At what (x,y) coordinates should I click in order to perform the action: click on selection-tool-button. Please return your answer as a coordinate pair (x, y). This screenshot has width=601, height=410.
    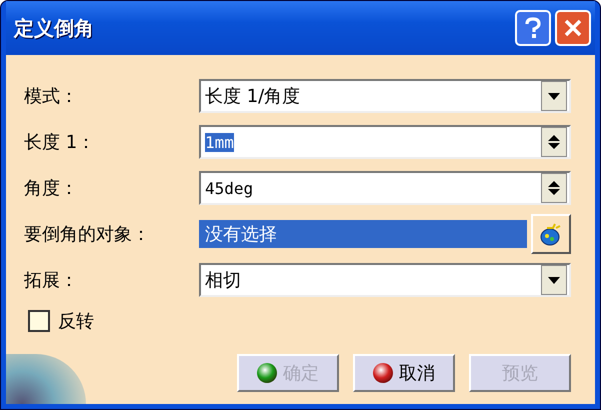
    Looking at the image, I should click on (551, 234).